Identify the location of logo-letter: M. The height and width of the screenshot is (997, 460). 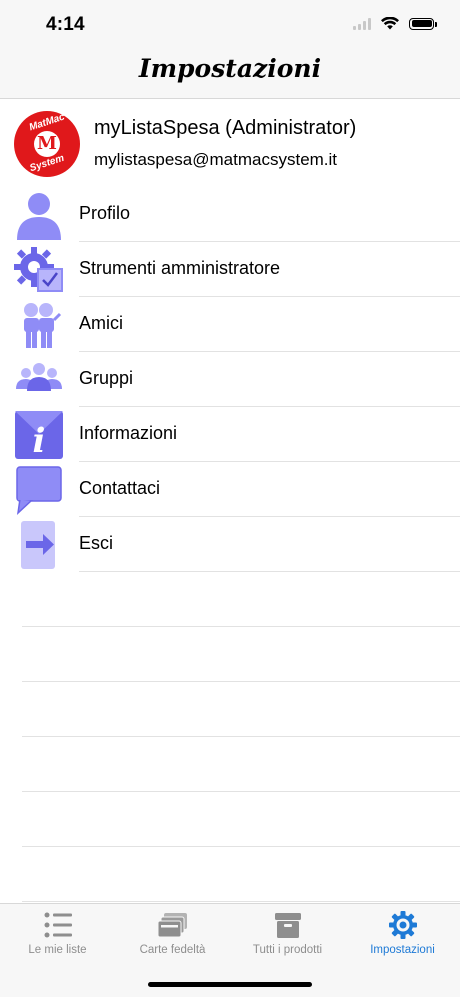
(47, 143).